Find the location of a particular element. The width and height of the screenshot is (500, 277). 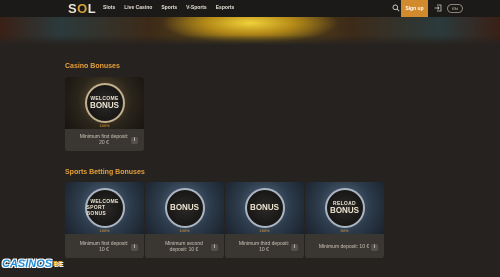

bonus-image: RELOAD BONUS 50% is located at coordinates (344, 208).